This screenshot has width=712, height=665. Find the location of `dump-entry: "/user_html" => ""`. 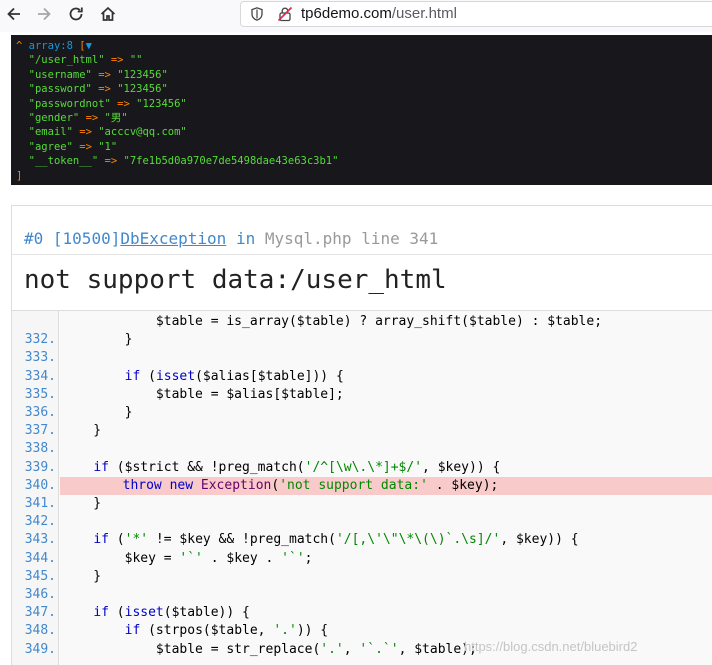

dump-entry: "/user_html" => "" is located at coordinates (364, 60).